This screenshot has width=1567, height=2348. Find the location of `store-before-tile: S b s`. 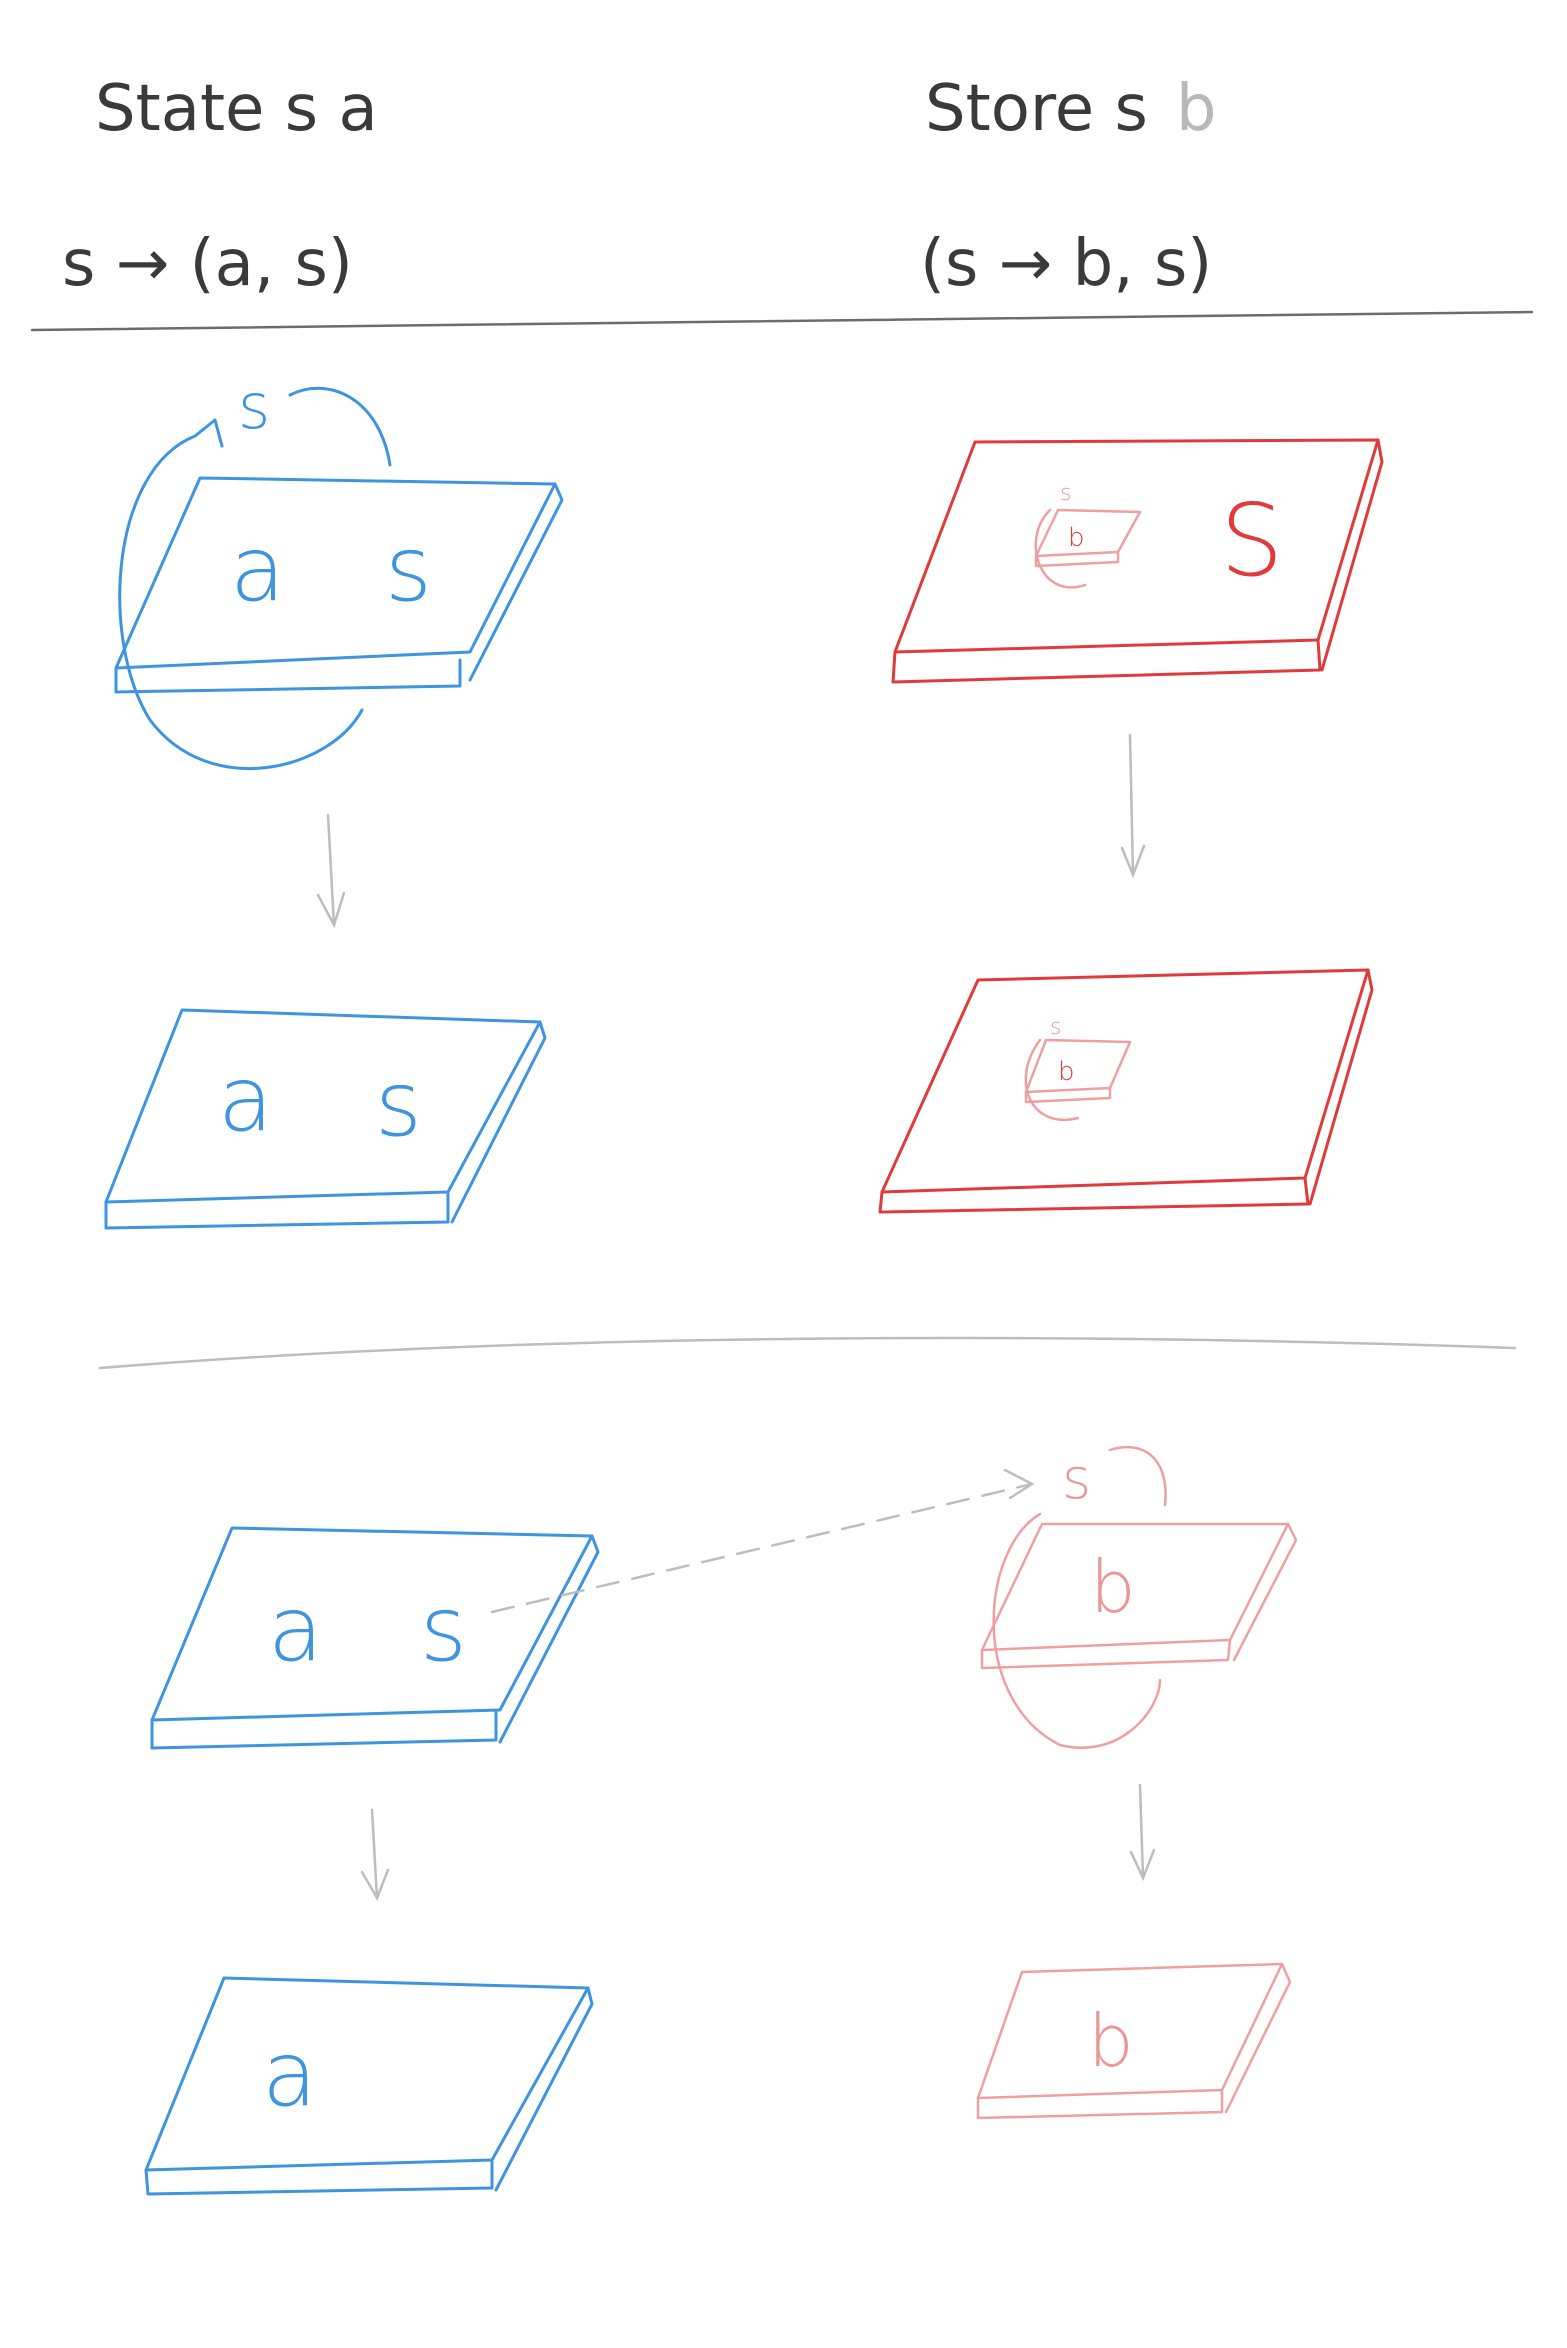

store-before-tile: S b s is located at coordinates (1137, 561).